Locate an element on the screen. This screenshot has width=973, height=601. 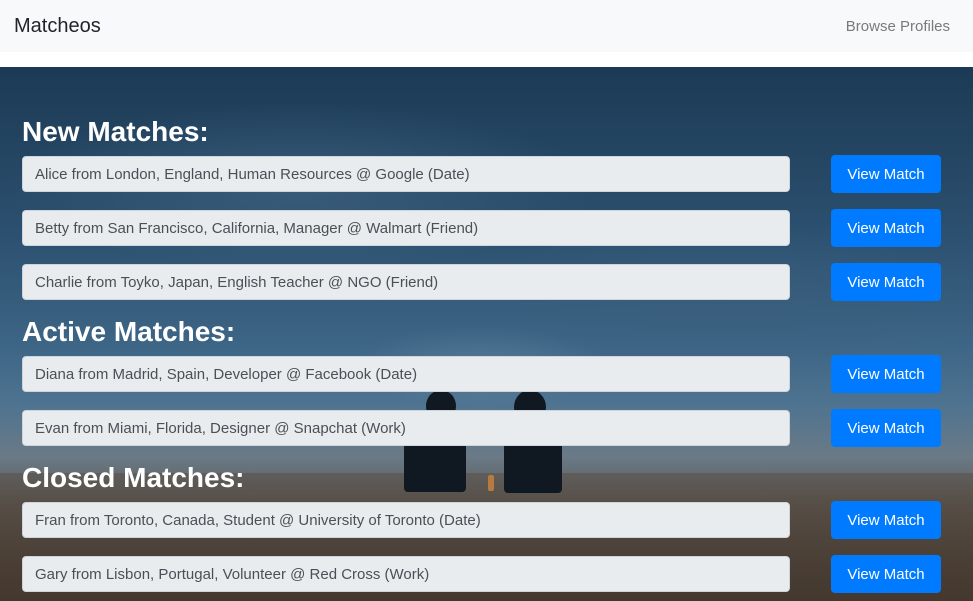
navbar: Matcheos Browse Profiles is located at coordinates (486, 26).